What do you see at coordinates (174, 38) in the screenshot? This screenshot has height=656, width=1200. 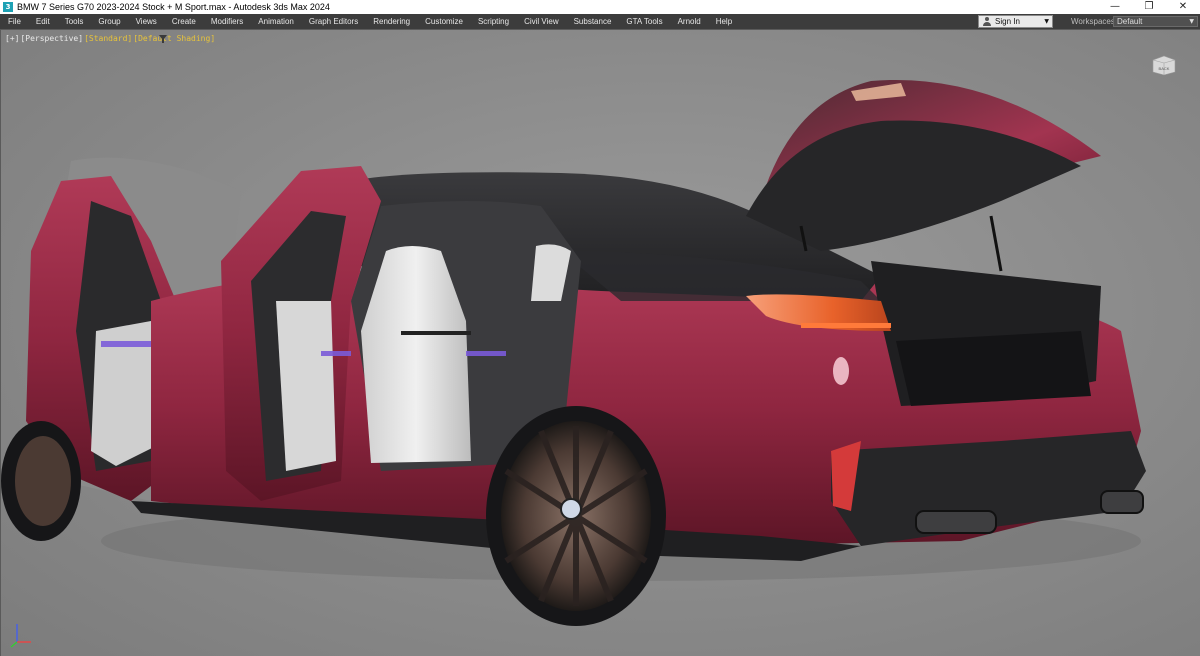 I see `viewport-display-menu: [Default Shading]` at bounding box center [174, 38].